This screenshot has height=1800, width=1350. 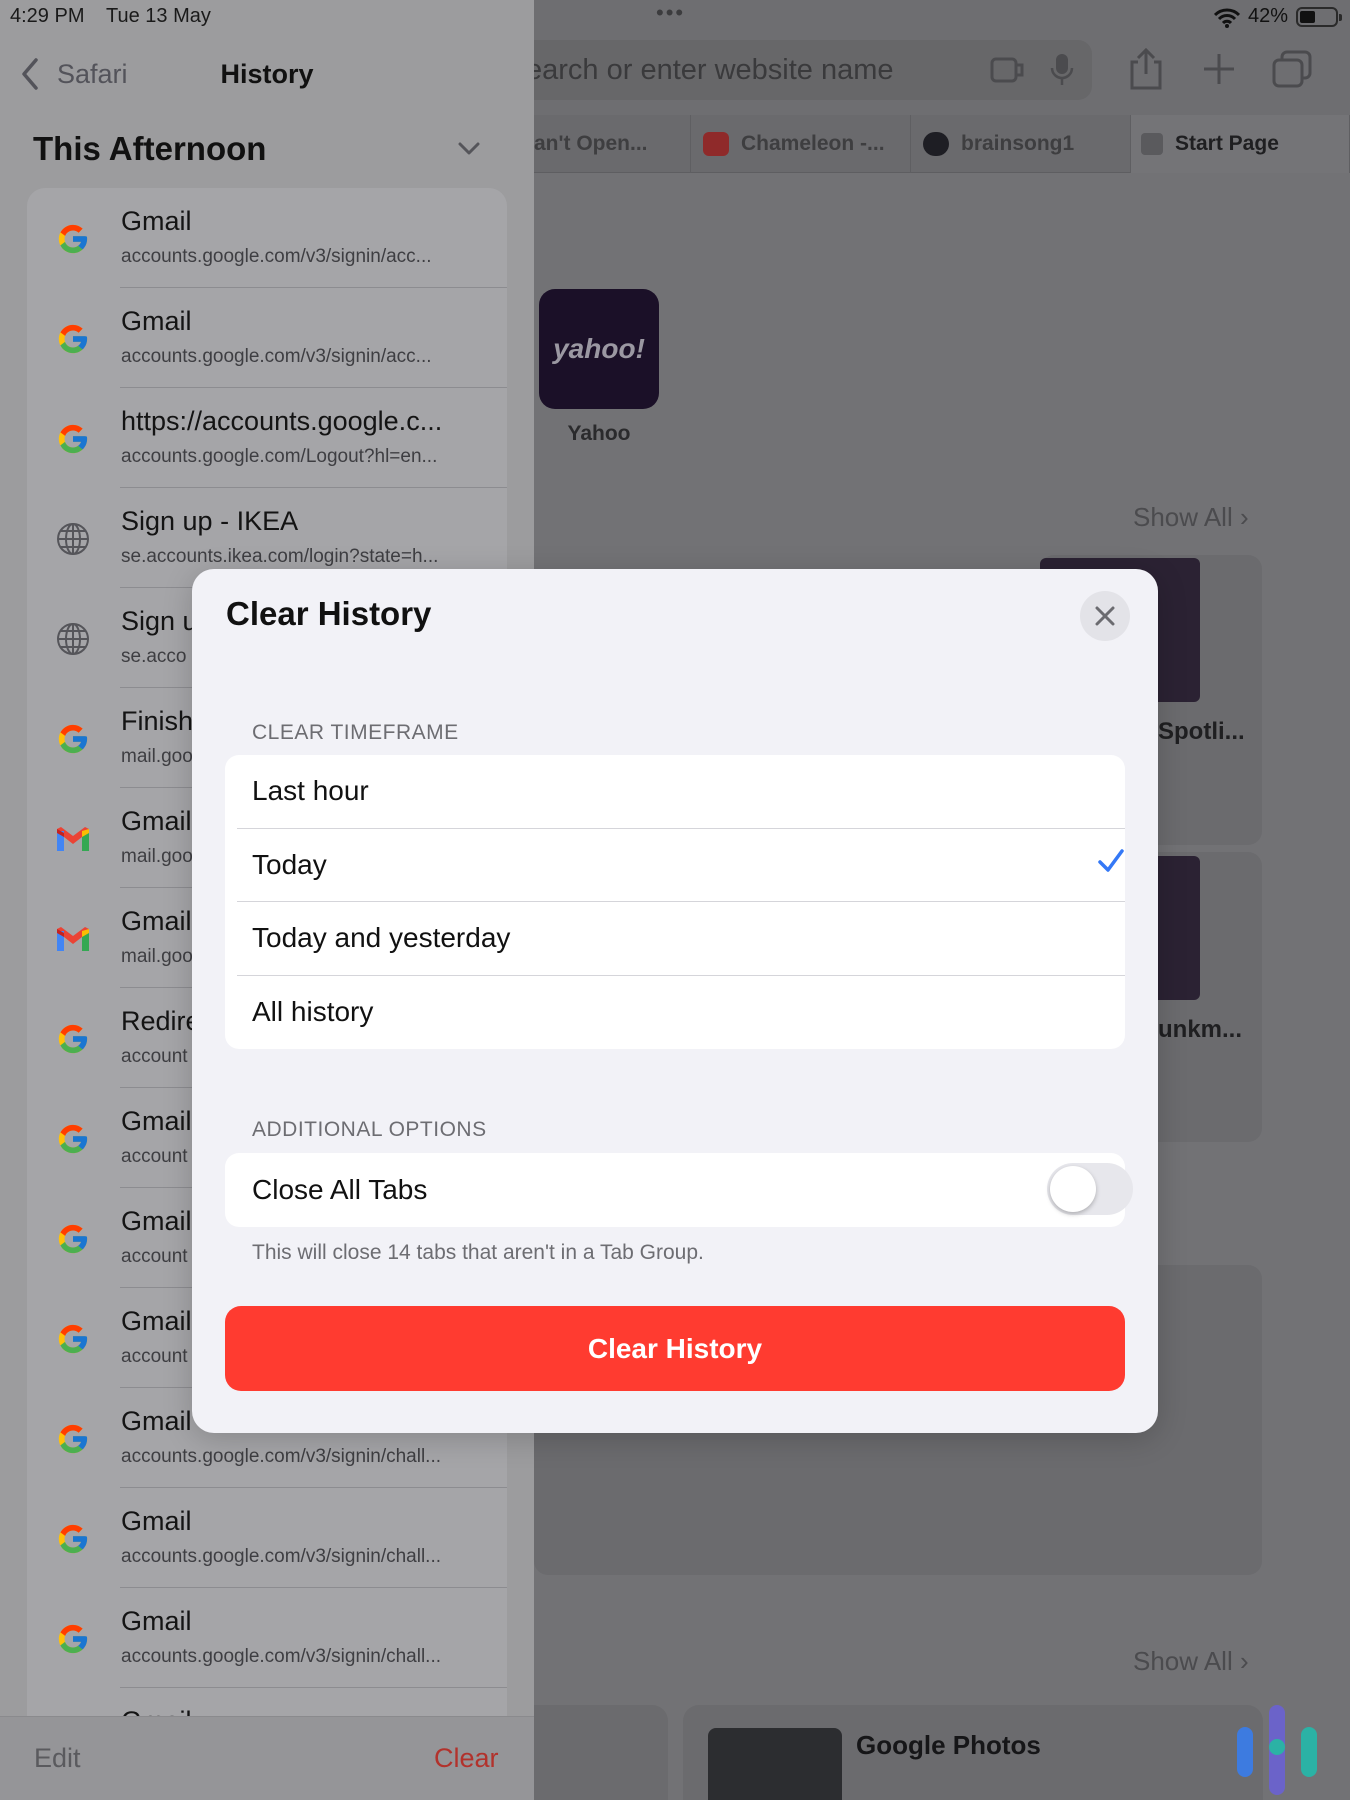 I want to click on yahoo-favorite-tile: yahoo!, so click(x=599, y=349).